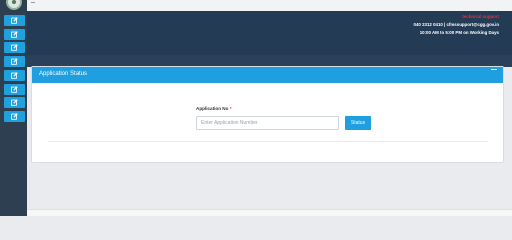  I want to click on support-hours: 10:00 AM to 5:00 PM on Working Days, so click(459, 32).